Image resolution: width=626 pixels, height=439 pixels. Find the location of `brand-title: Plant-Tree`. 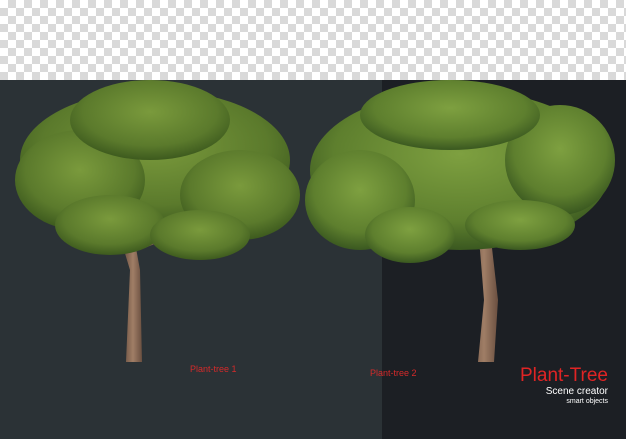

brand-title: Plant-Tree is located at coordinates (564, 375).